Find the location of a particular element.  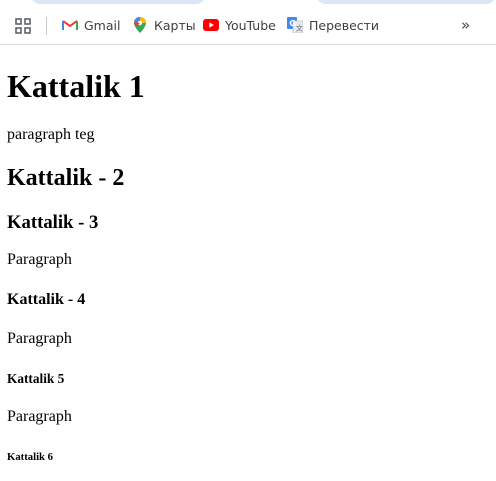

gmail-icon is located at coordinates (70, 25).